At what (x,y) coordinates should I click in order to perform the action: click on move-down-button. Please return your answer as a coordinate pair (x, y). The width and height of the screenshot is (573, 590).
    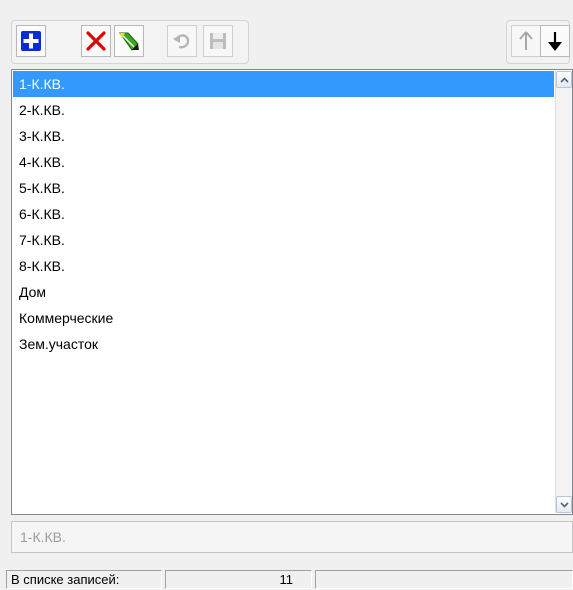
    Looking at the image, I should click on (555, 41).